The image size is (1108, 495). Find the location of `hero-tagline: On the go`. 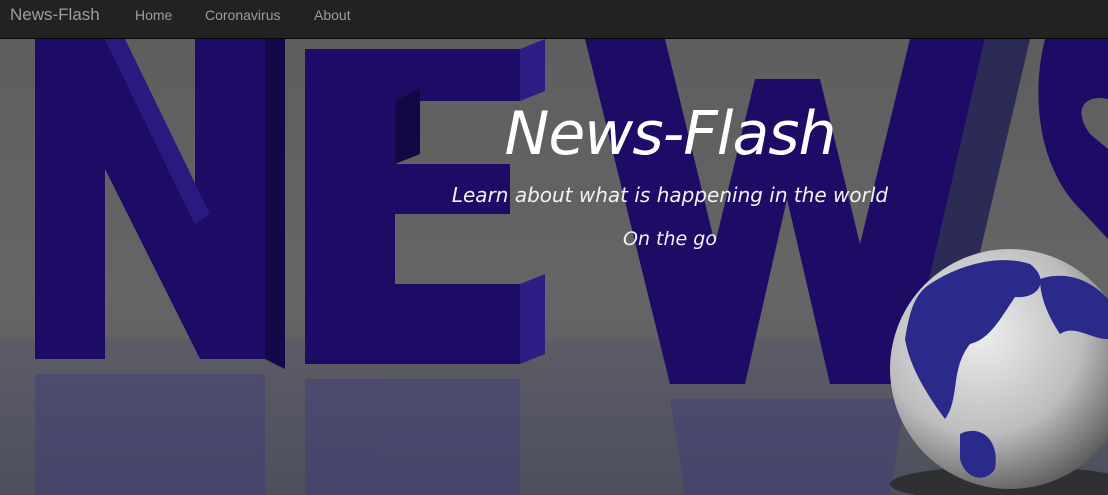

hero-tagline: On the go is located at coordinates (670, 239).